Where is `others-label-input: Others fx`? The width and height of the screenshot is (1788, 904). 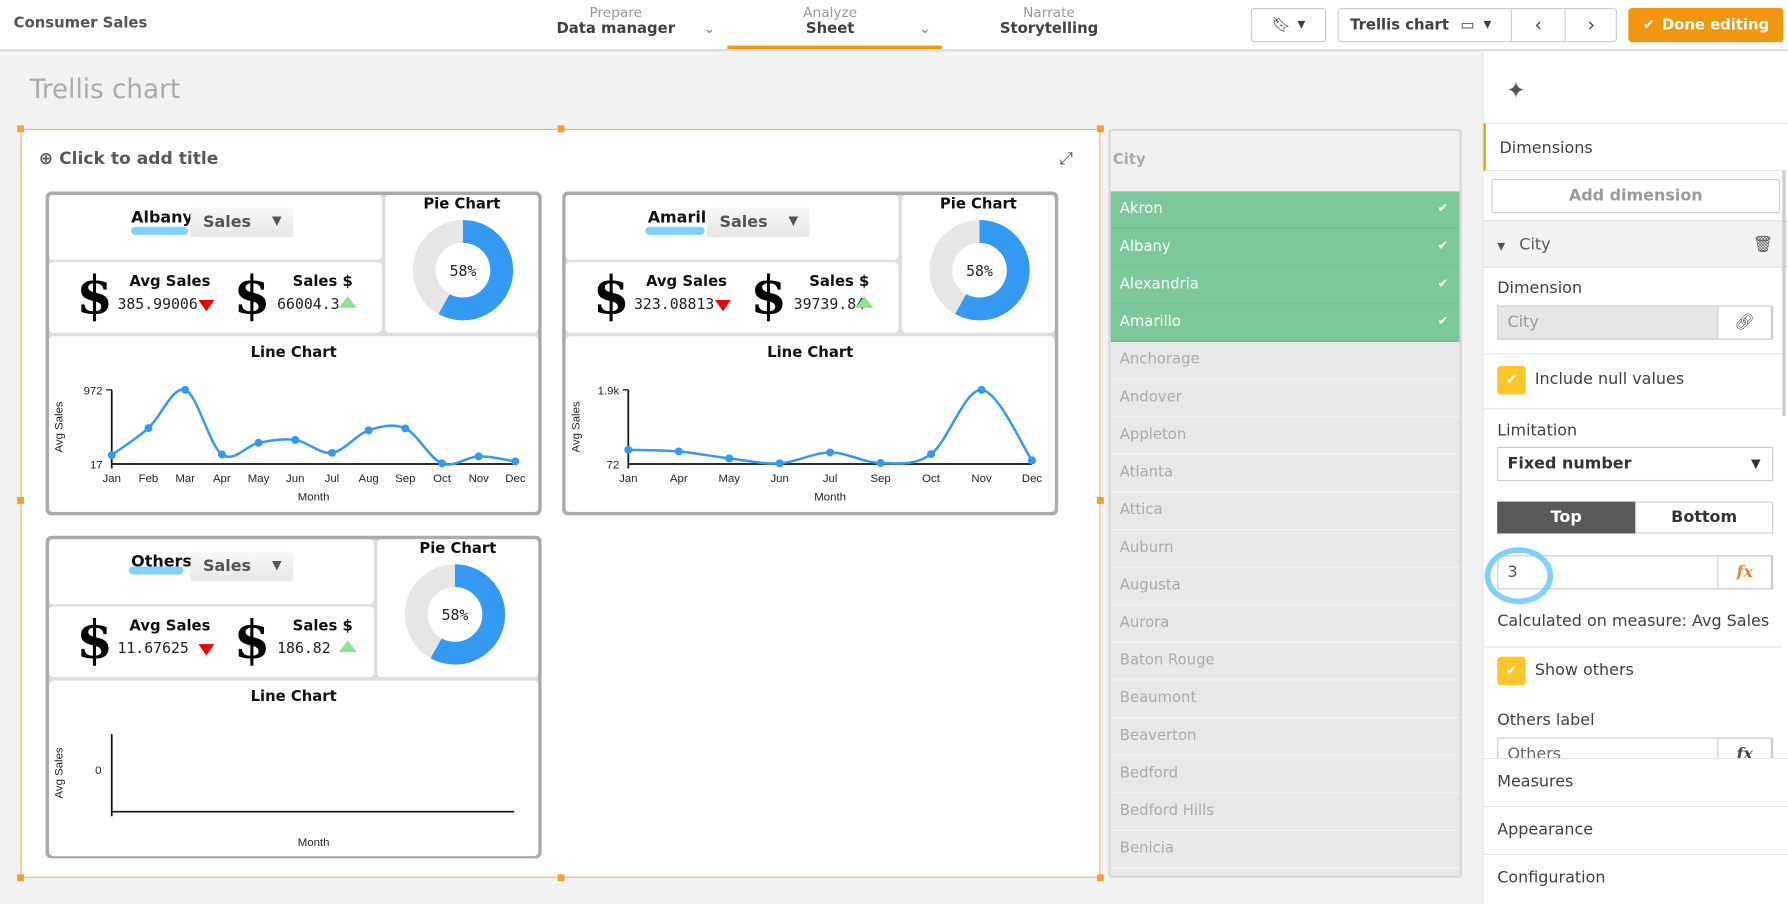 others-label-input: Others fx is located at coordinates (1635, 748).